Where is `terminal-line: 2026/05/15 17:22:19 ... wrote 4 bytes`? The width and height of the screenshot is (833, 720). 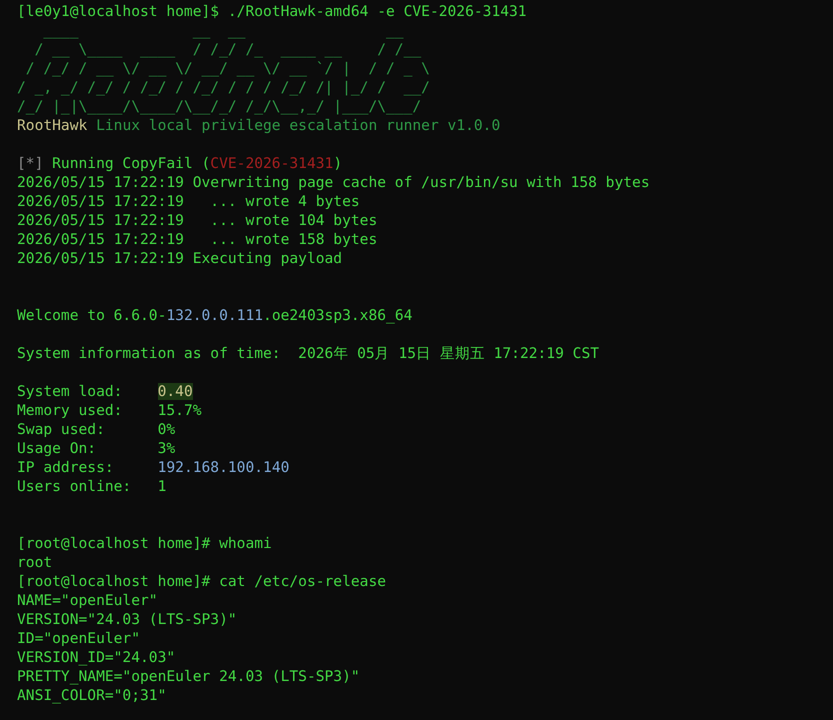 terminal-line: 2026/05/15 17:22:19 ... wrote 4 bytes is located at coordinates (189, 201).